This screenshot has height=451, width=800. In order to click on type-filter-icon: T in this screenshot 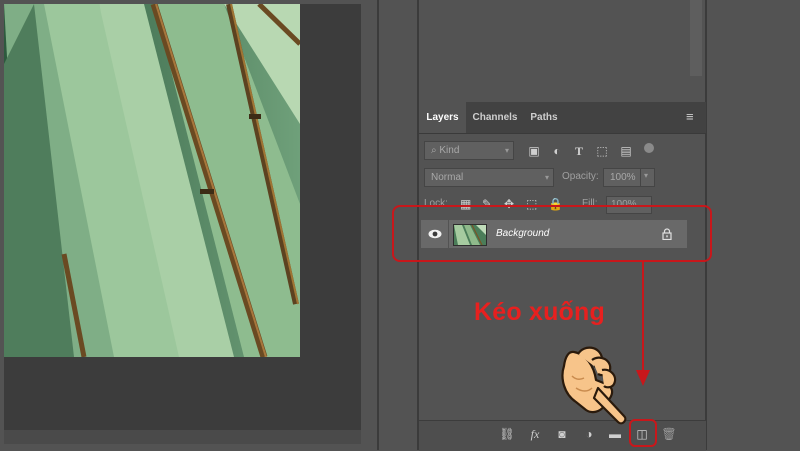, I will do `click(579, 151)`.